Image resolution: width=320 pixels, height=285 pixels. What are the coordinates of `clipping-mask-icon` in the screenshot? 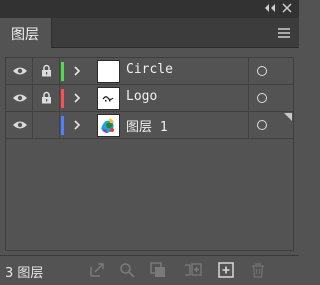 It's located at (158, 270).